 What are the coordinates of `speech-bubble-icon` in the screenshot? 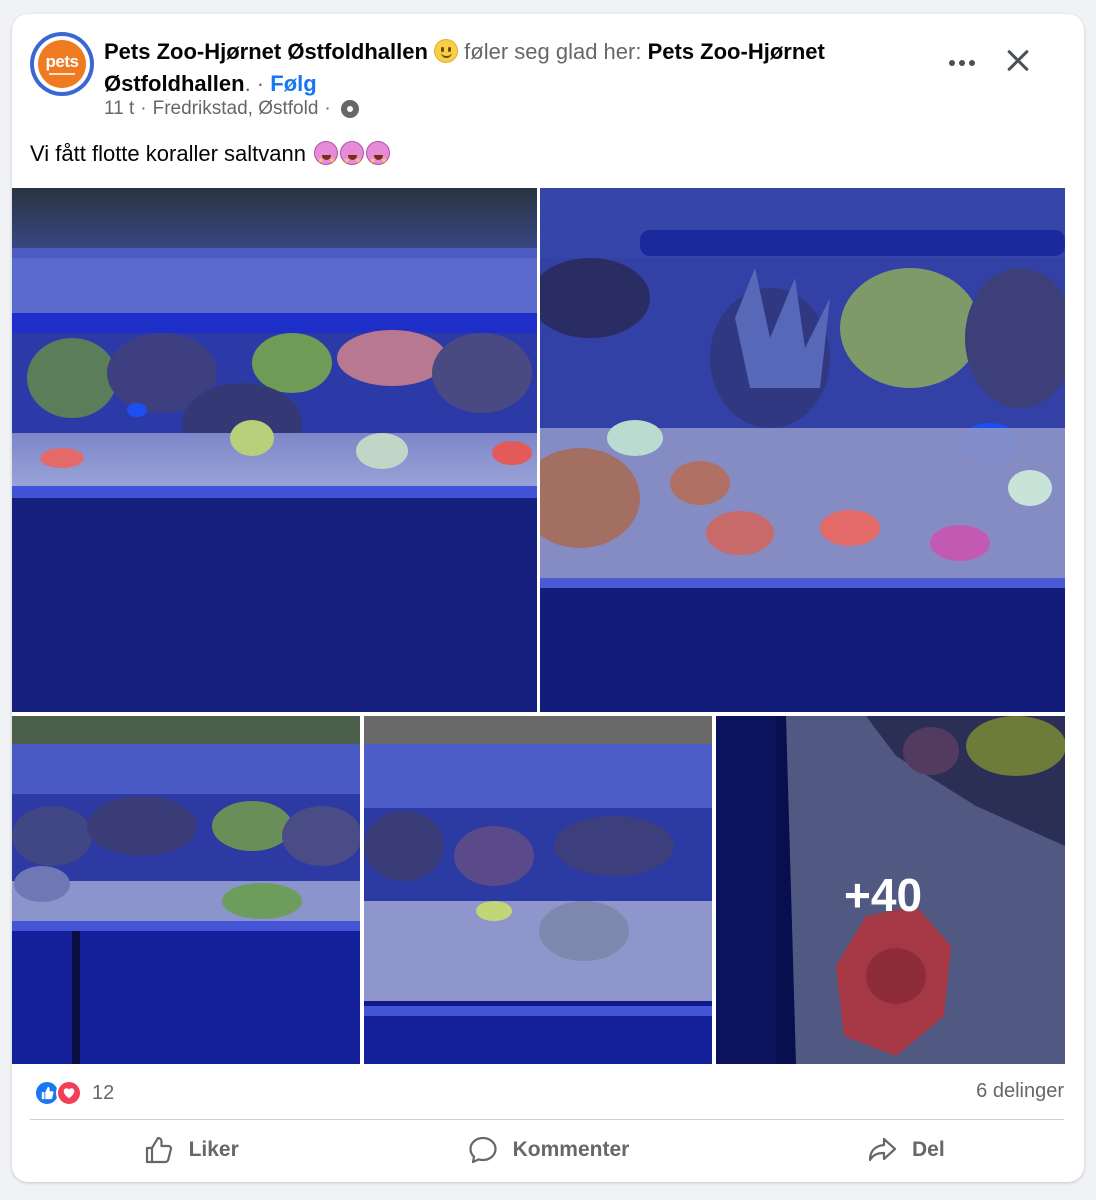 It's located at (483, 1150).